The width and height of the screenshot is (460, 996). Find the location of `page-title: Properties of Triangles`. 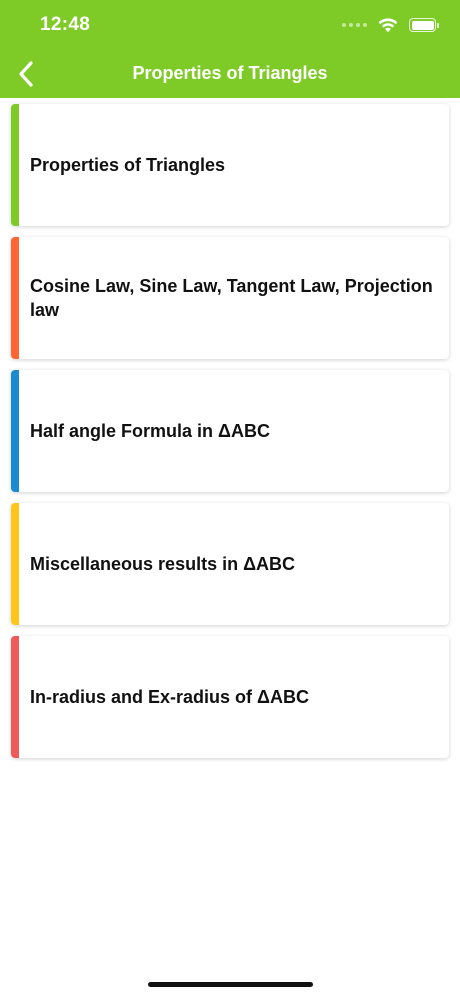

page-title: Properties of Triangles is located at coordinates (230, 73).